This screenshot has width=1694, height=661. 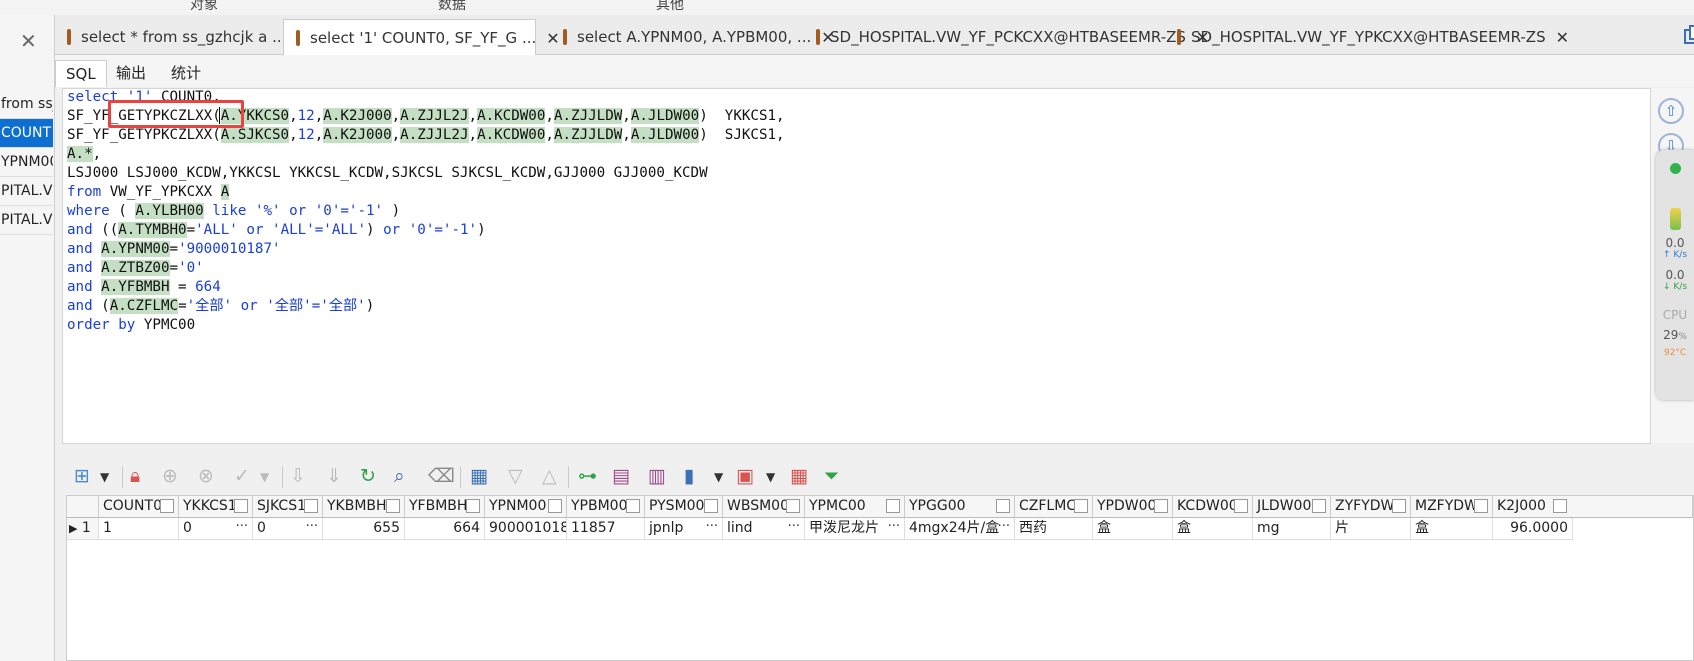 What do you see at coordinates (606, 529) in the screenshot?
I see `table-cell: 11857` at bounding box center [606, 529].